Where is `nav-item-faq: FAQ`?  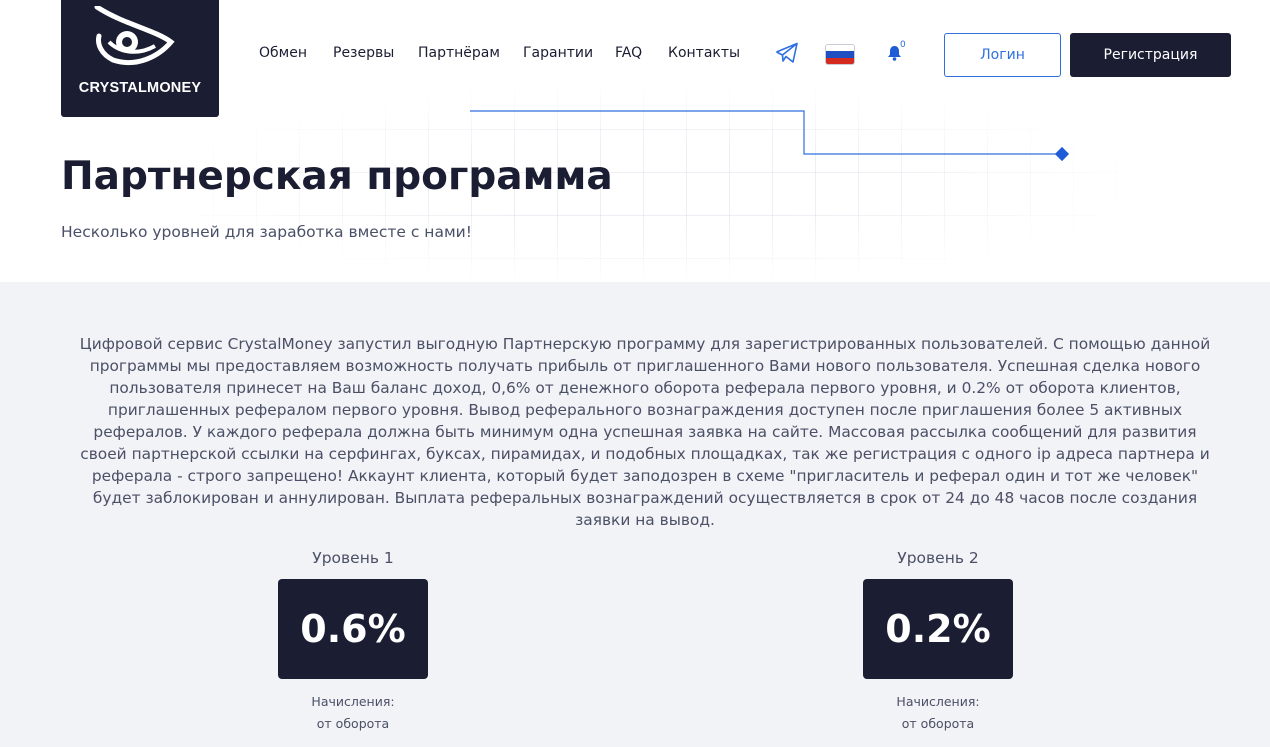
nav-item-faq: FAQ is located at coordinates (628, 53).